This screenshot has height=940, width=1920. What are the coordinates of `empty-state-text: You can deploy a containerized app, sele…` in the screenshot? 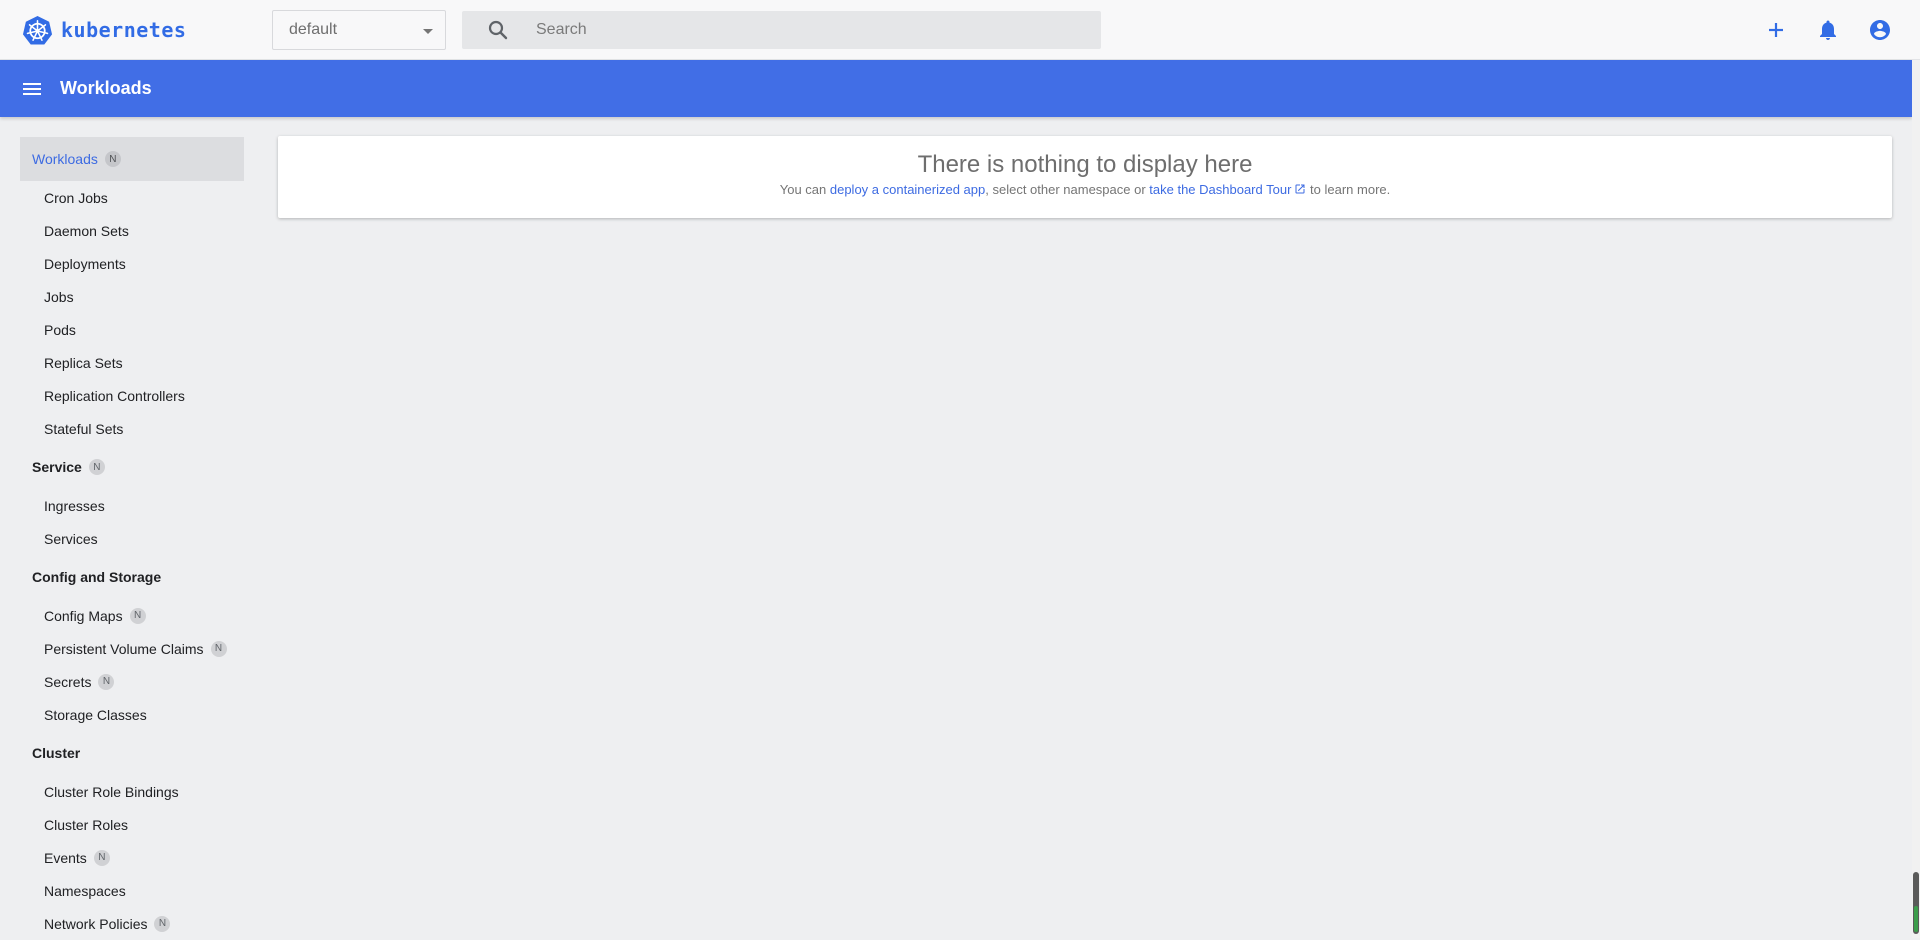 It's located at (1085, 189).